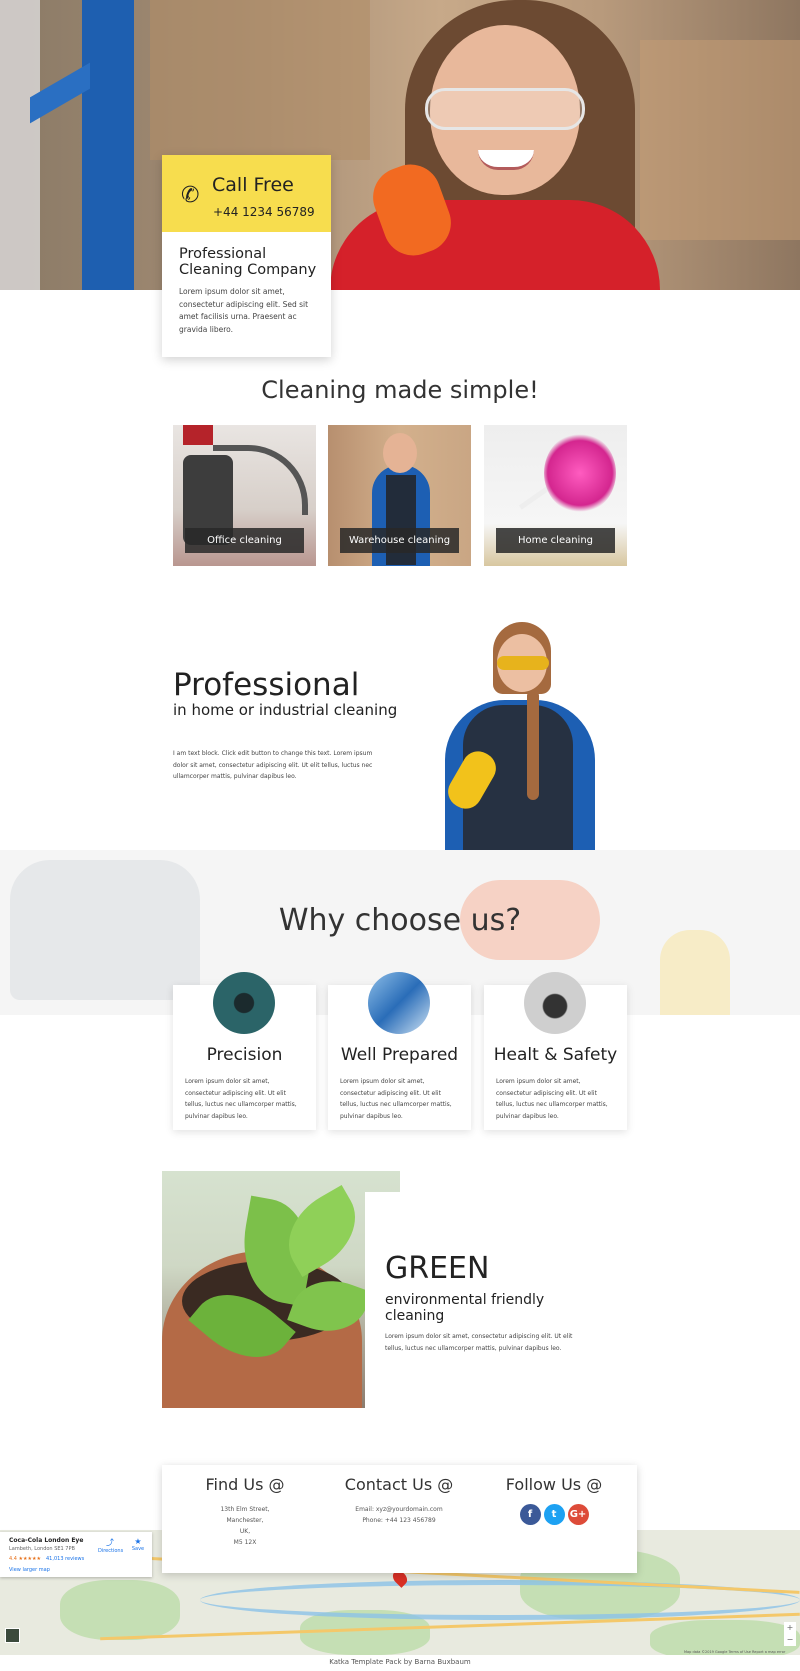  What do you see at coordinates (400, 1662) in the screenshot?
I see `footer-credit: Katka Template Pack by Barna Buxbaum` at bounding box center [400, 1662].